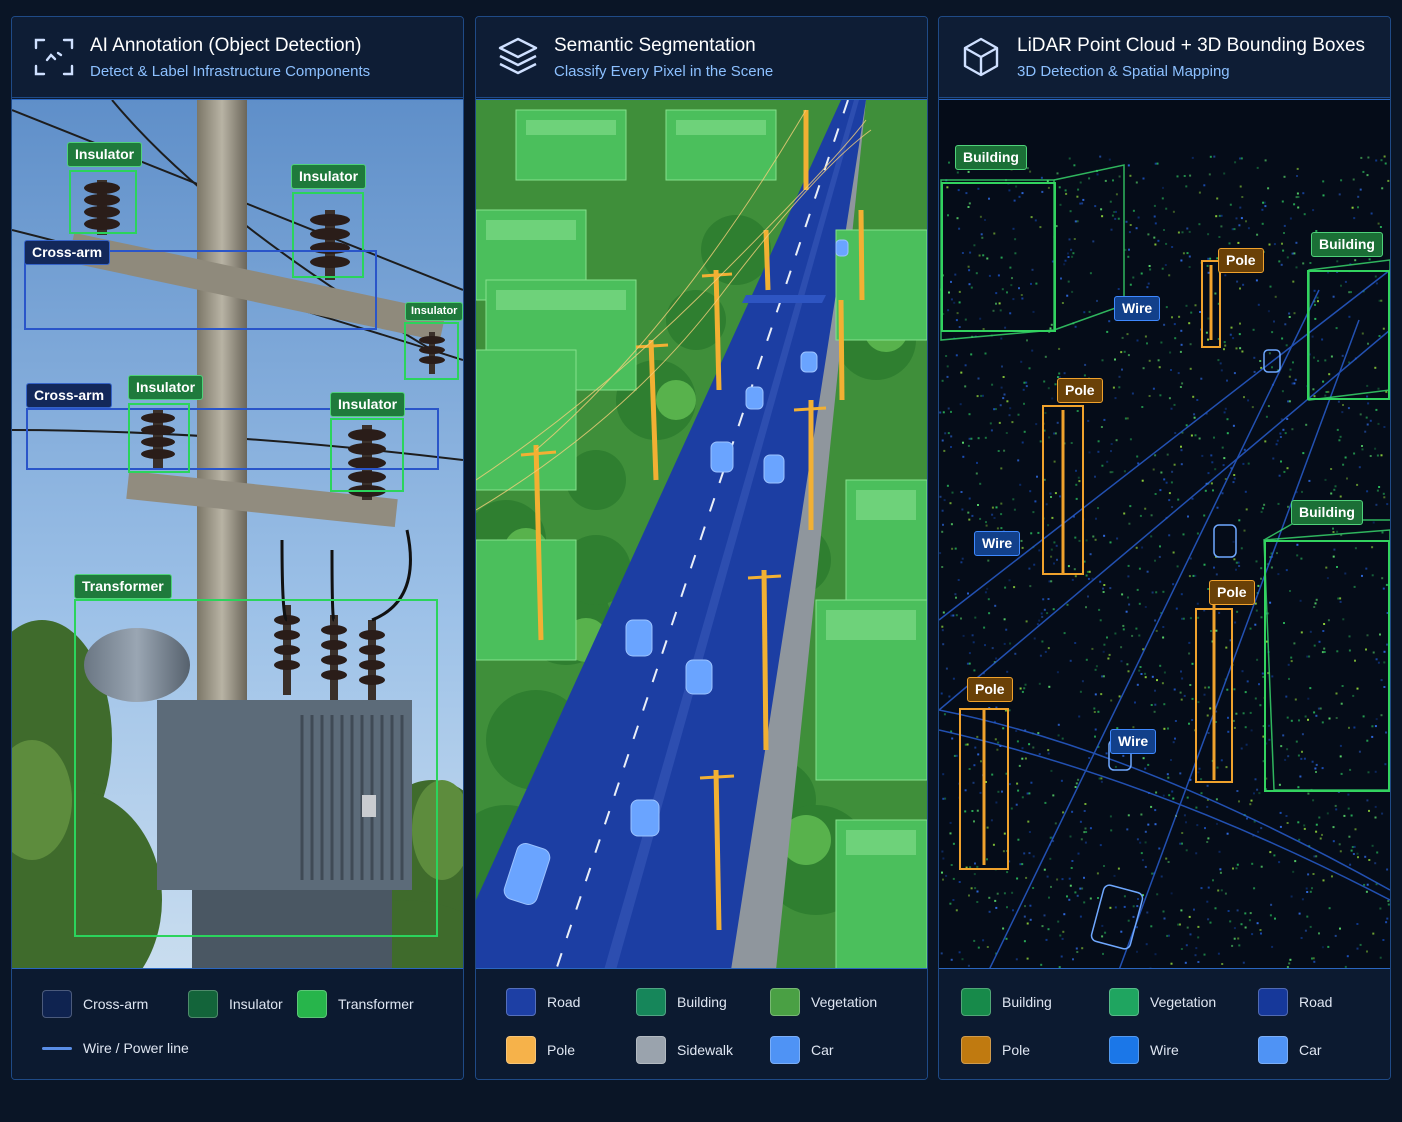  Describe the element at coordinates (256, 768) in the screenshot. I see `transformer-box` at that location.